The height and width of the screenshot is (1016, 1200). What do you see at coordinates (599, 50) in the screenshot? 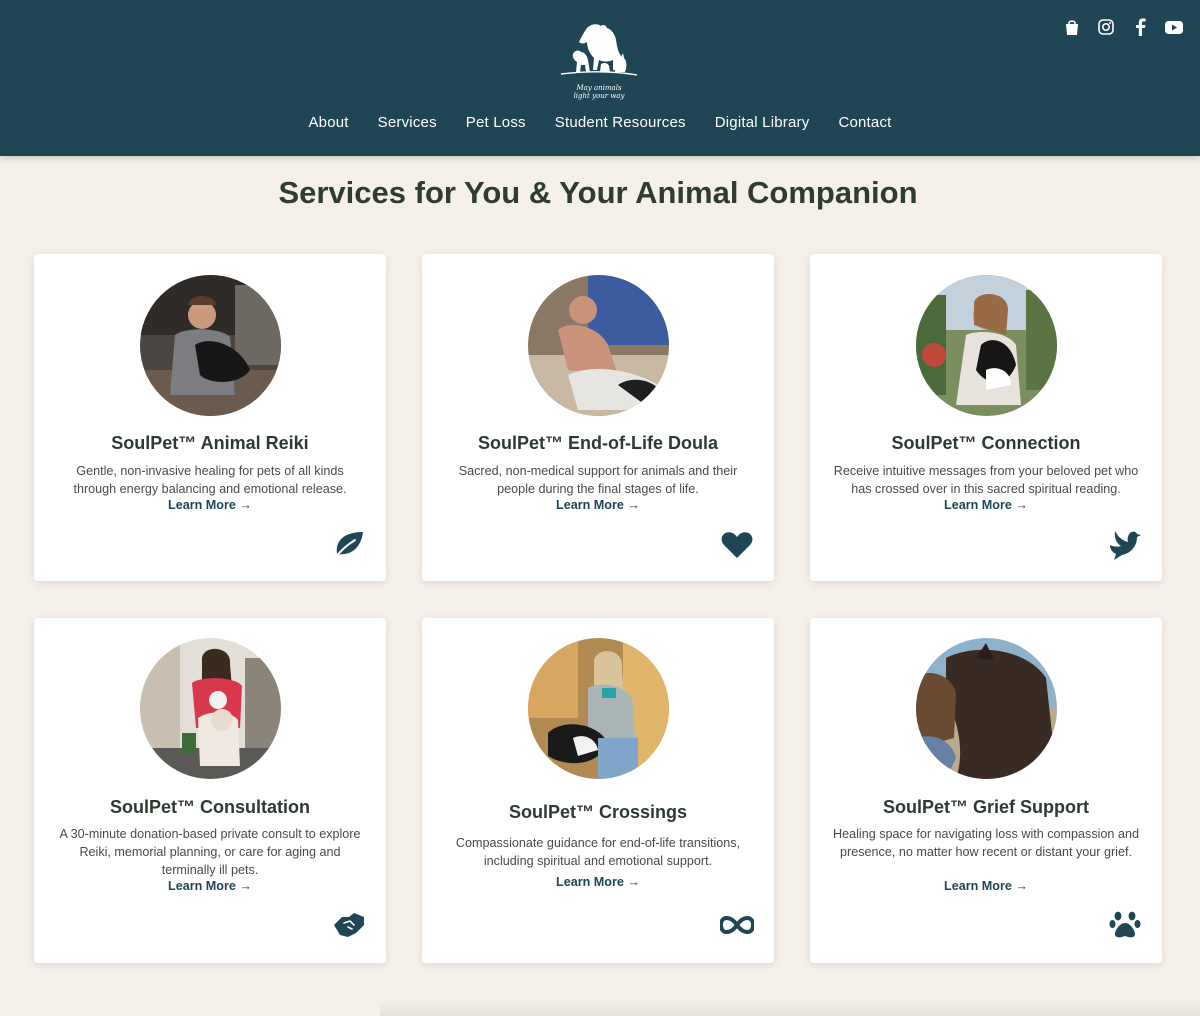
I see `animals-silhouette-logo-icon` at bounding box center [599, 50].